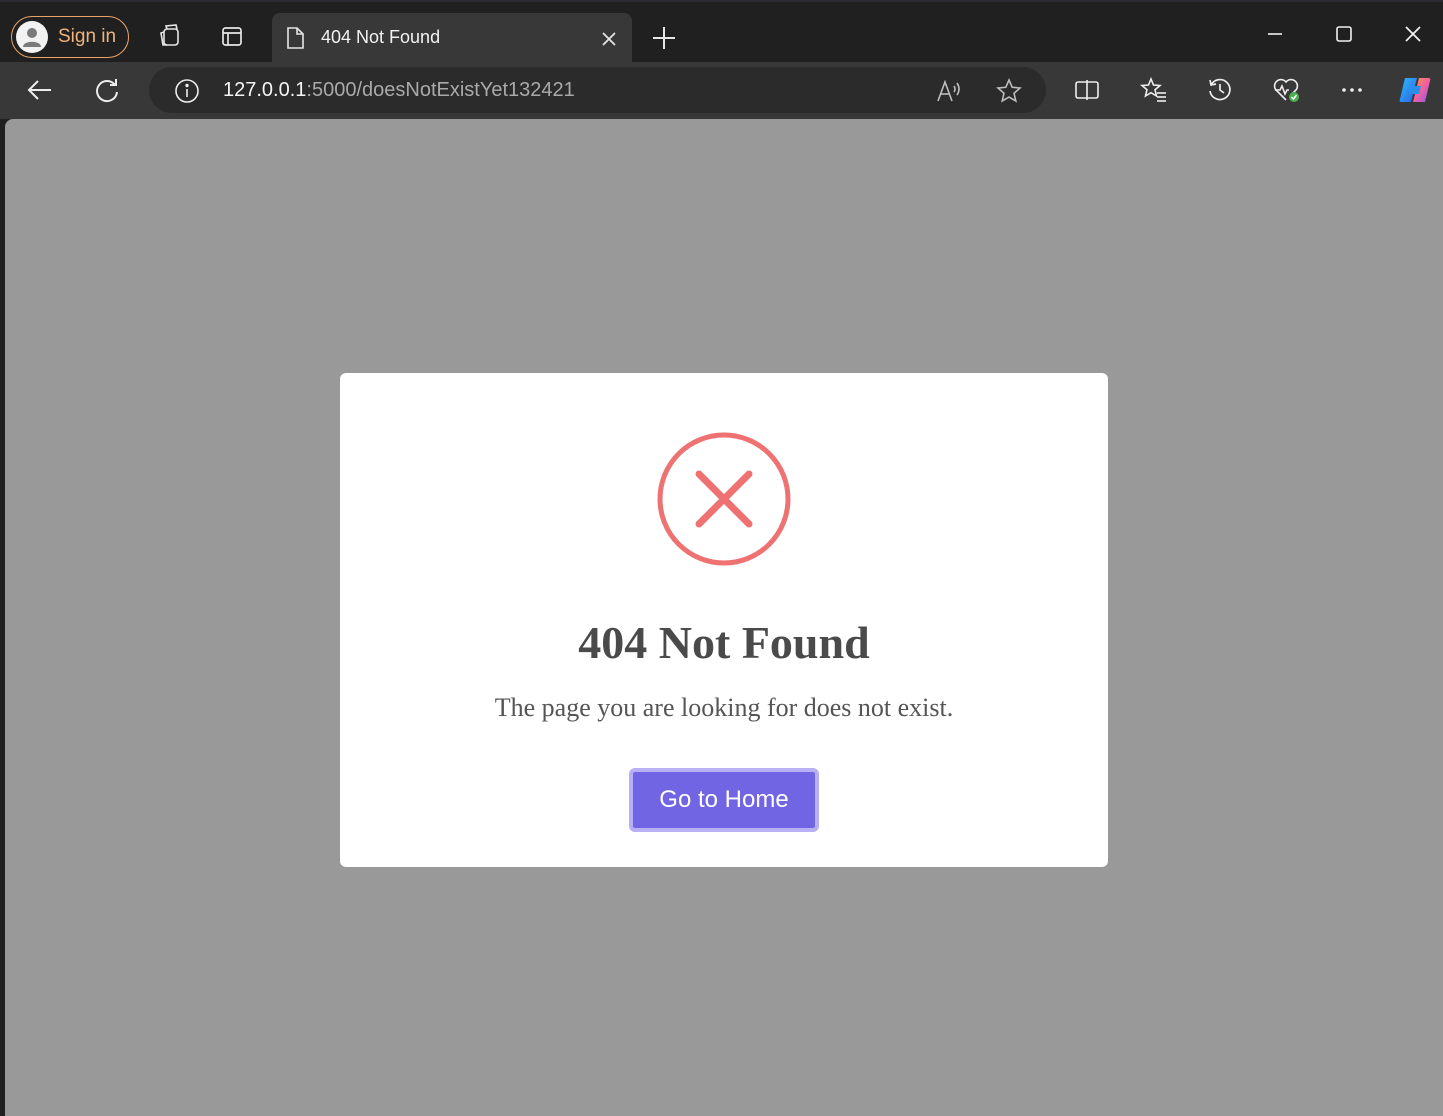 Image resolution: width=1443 pixels, height=1116 pixels. Describe the element at coordinates (724, 499) in the screenshot. I see `error-x-icon` at that location.